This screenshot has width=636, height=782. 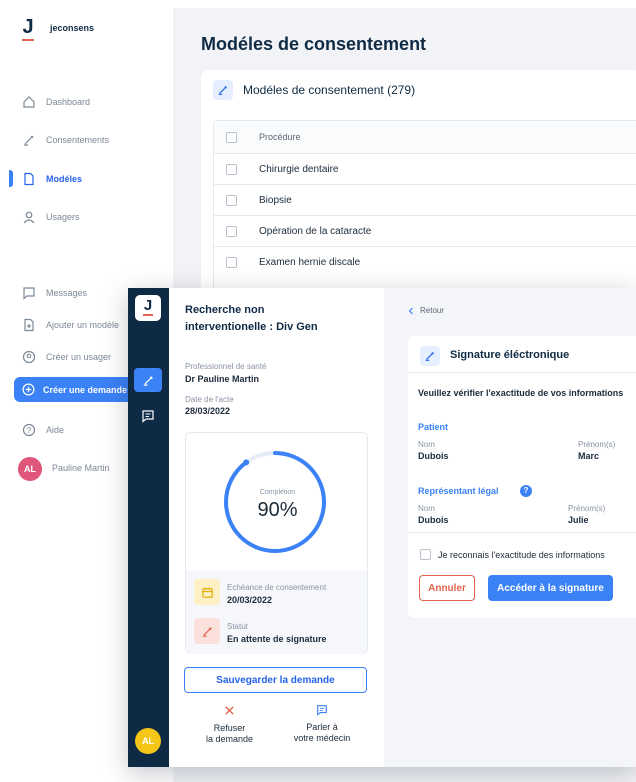 What do you see at coordinates (578, 520) in the screenshot?
I see `rep-prenom-value: Julie` at bounding box center [578, 520].